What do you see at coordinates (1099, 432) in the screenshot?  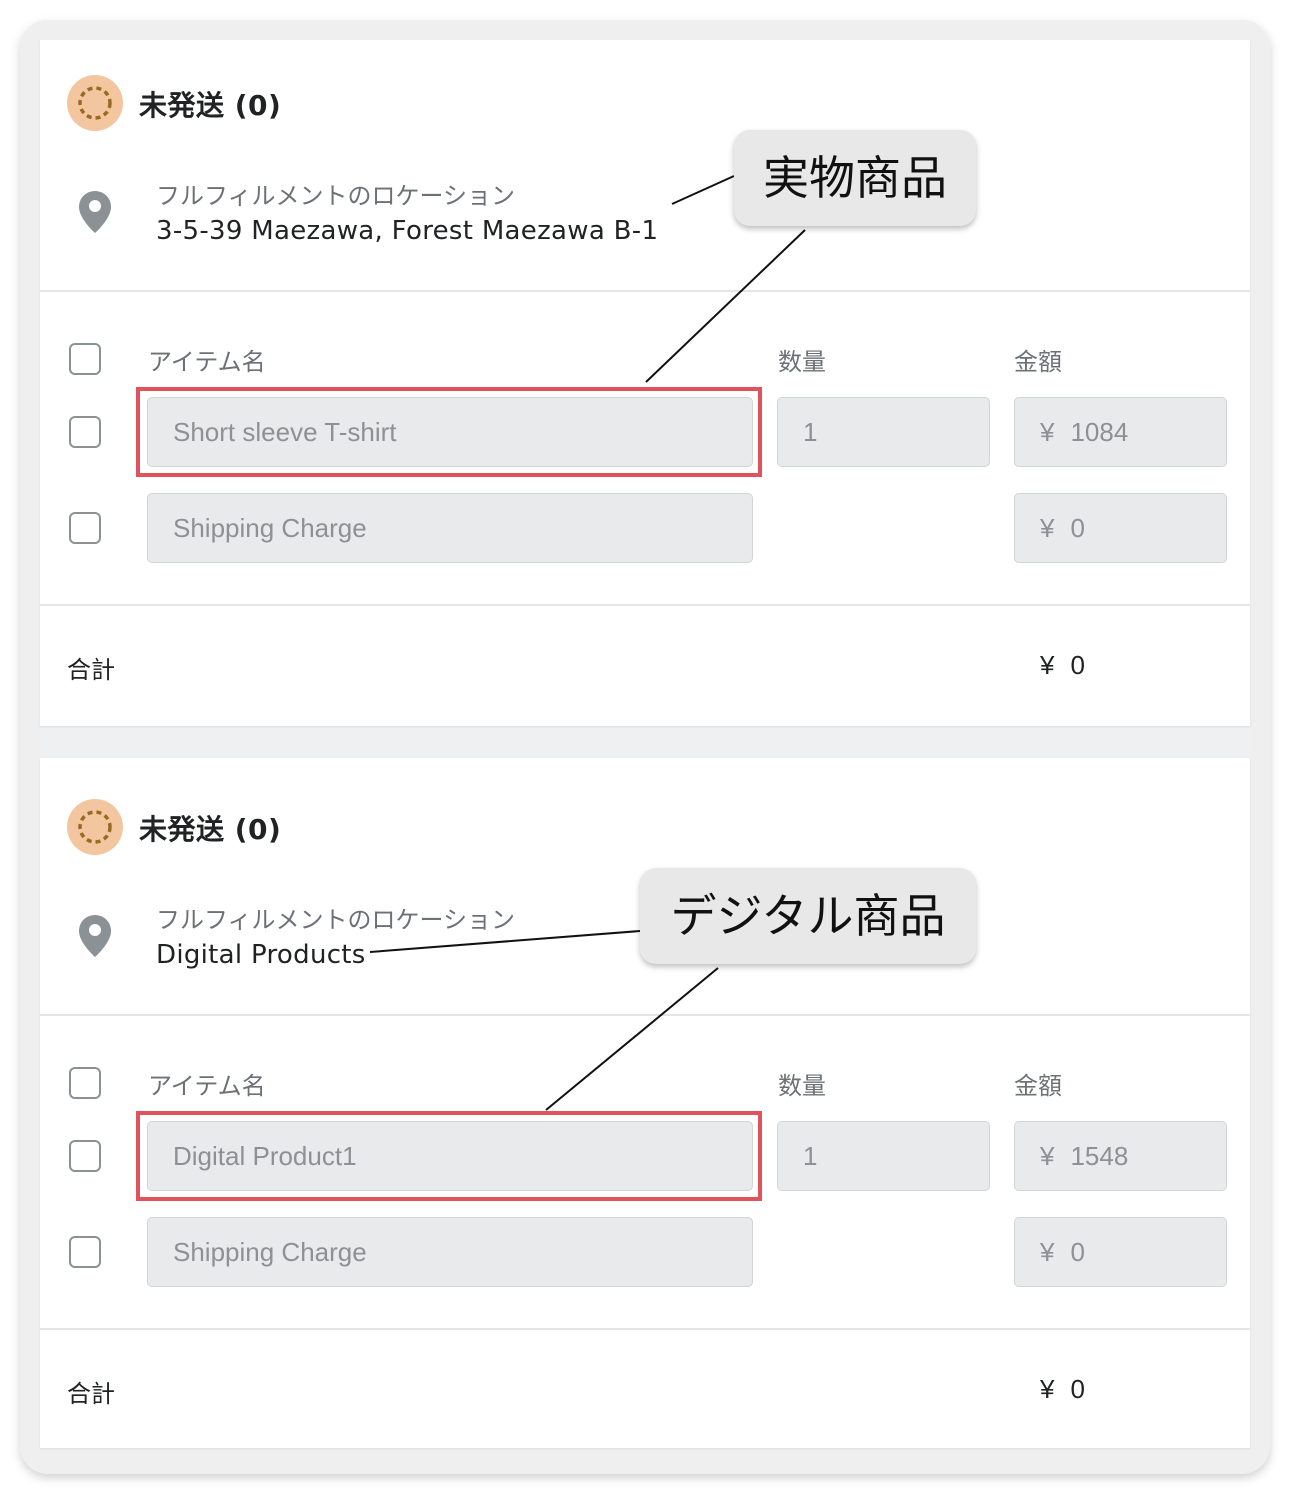 I see `amount-value: 1084` at bounding box center [1099, 432].